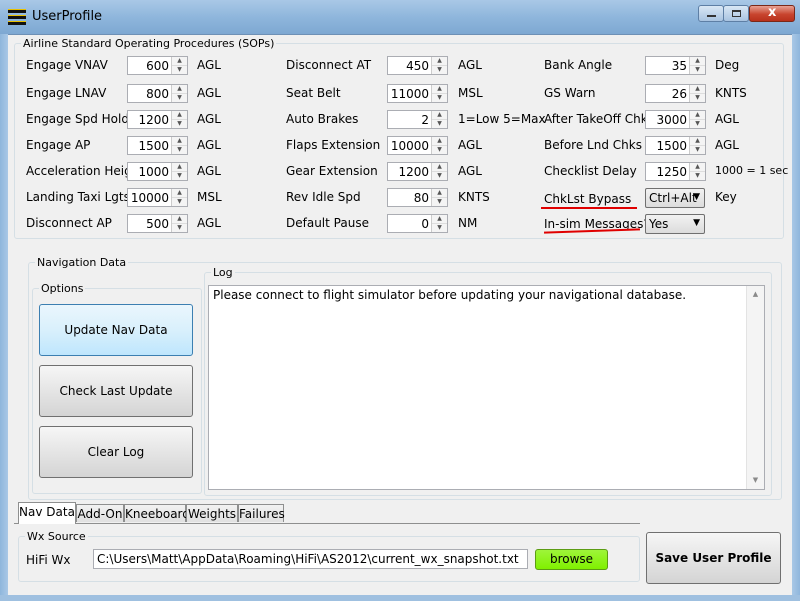 The image size is (800, 601). What do you see at coordinates (157, 93) in the screenshot?
I see `engage-lnav-input: 800 ▲ ▼` at bounding box center [157, 93].